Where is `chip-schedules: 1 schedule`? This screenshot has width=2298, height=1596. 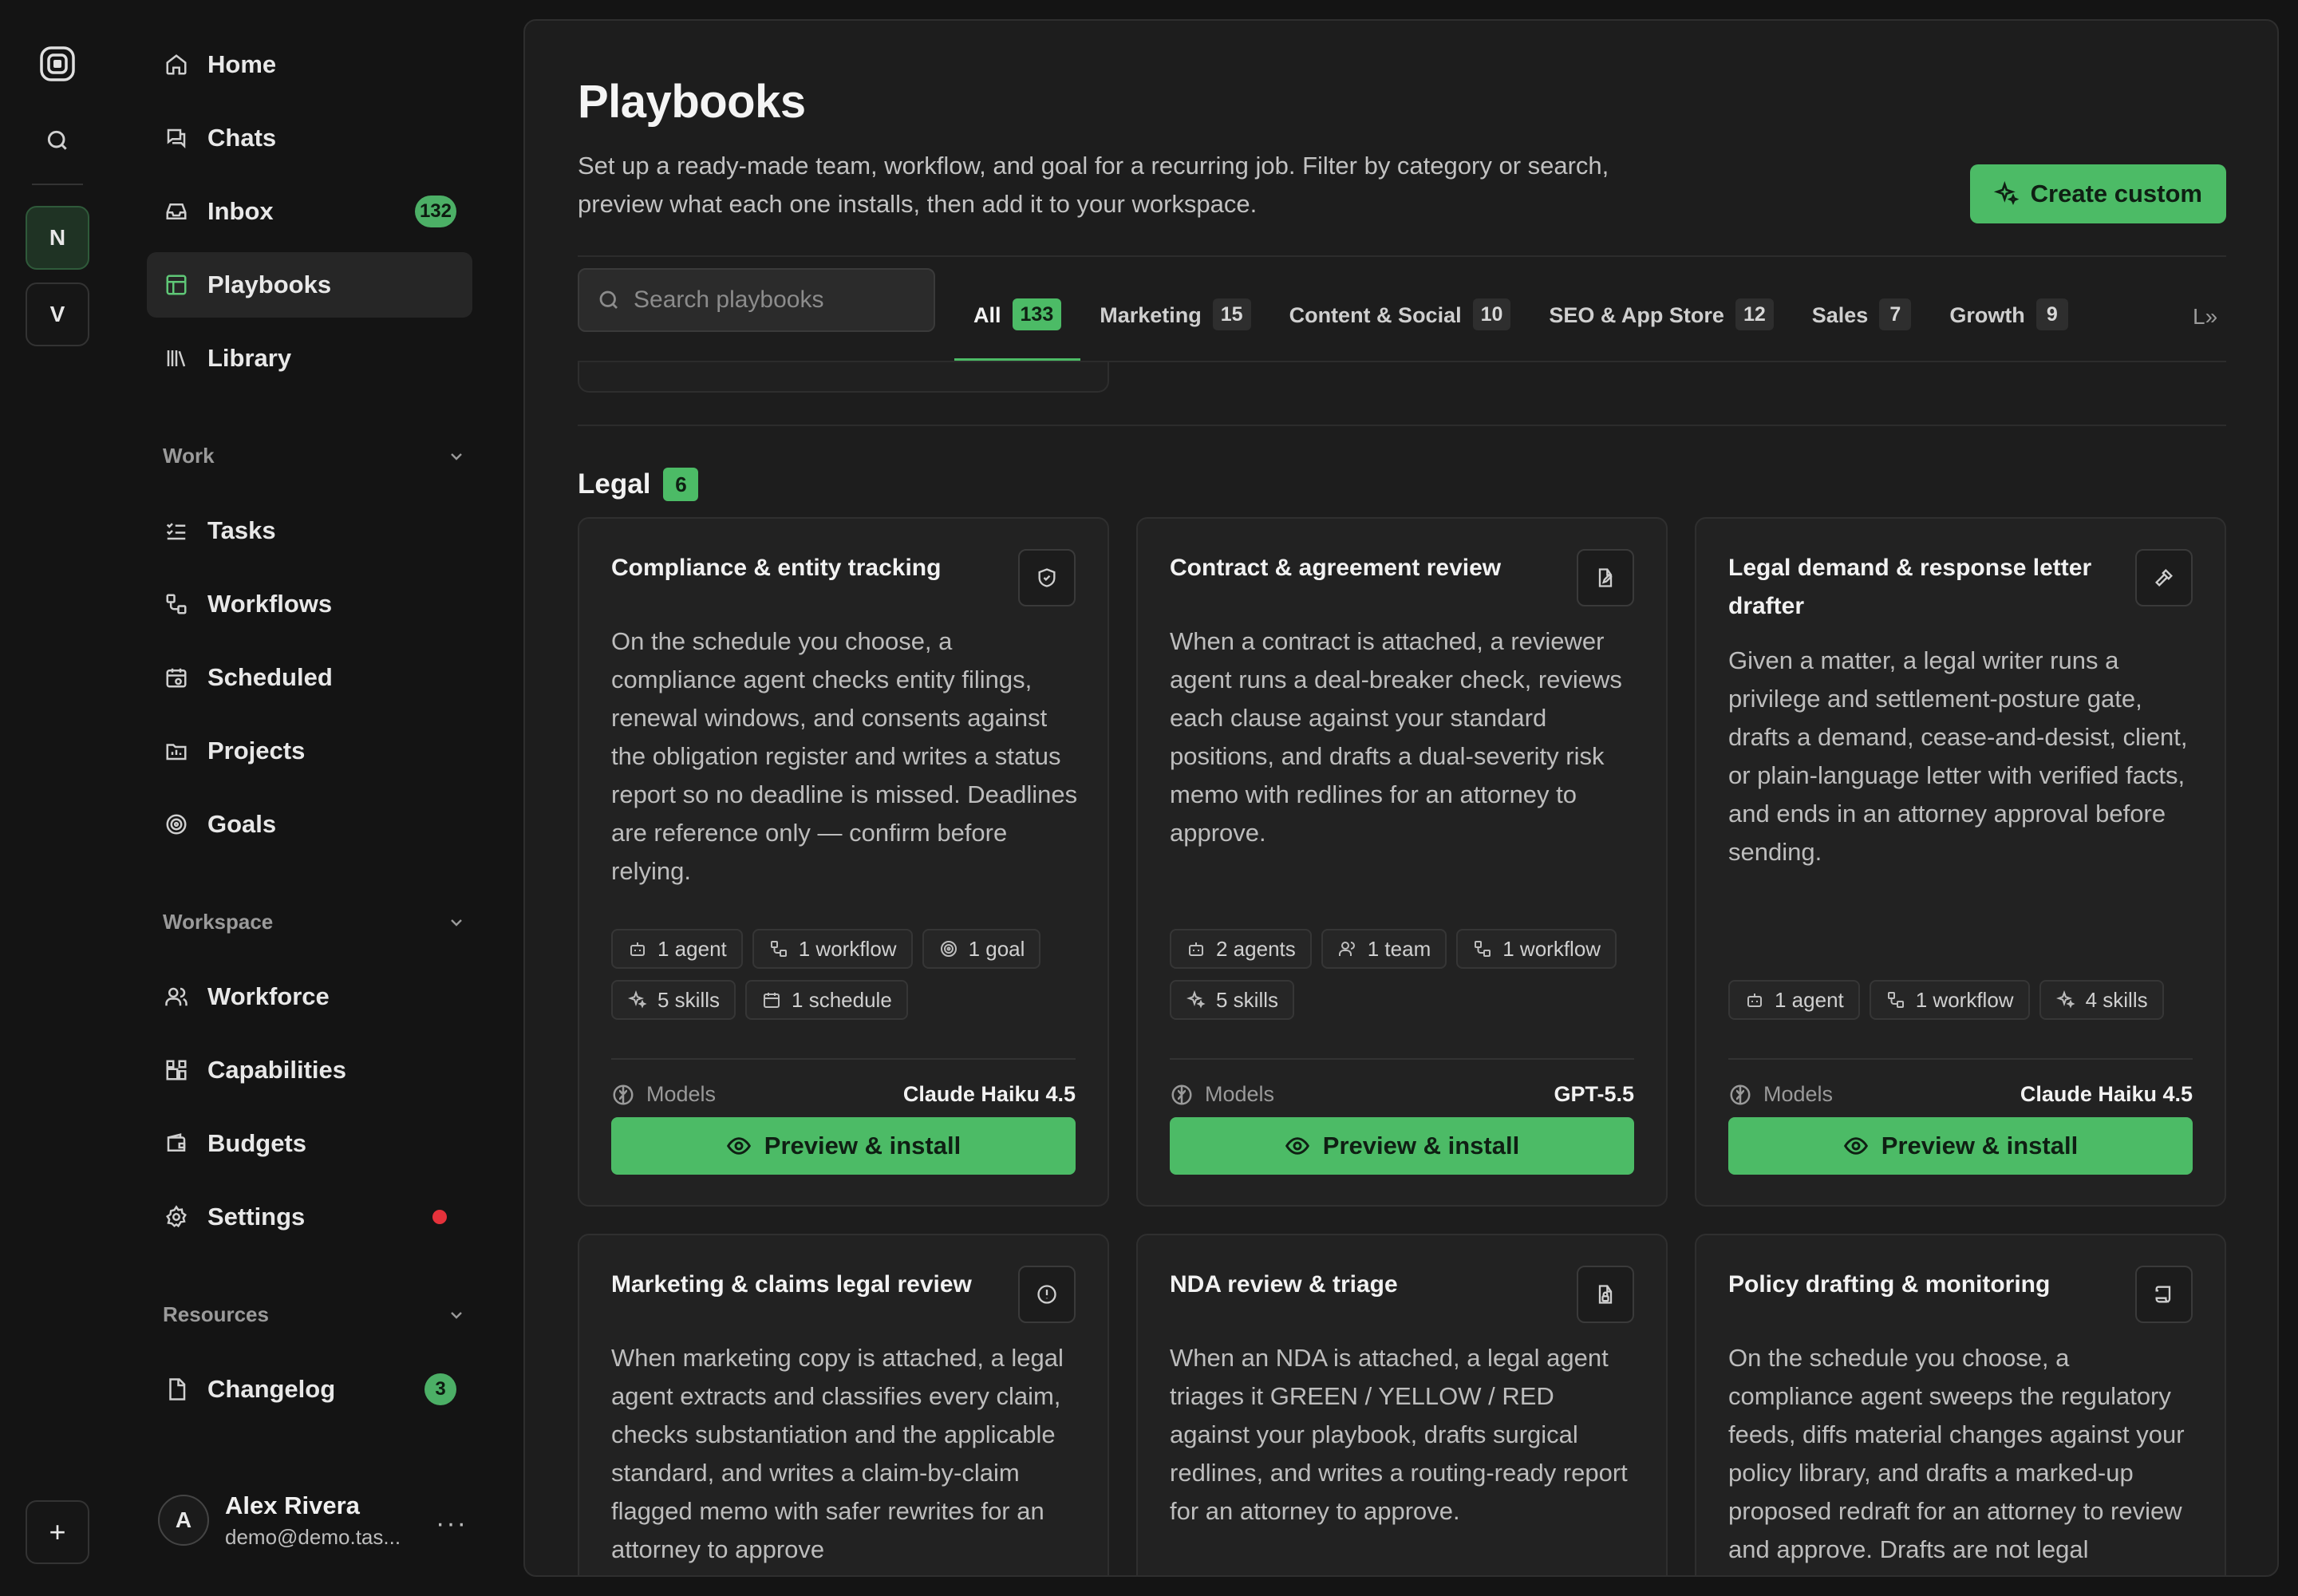 chip-schedules: 1 schedule is located at coordinates (826, 1000).